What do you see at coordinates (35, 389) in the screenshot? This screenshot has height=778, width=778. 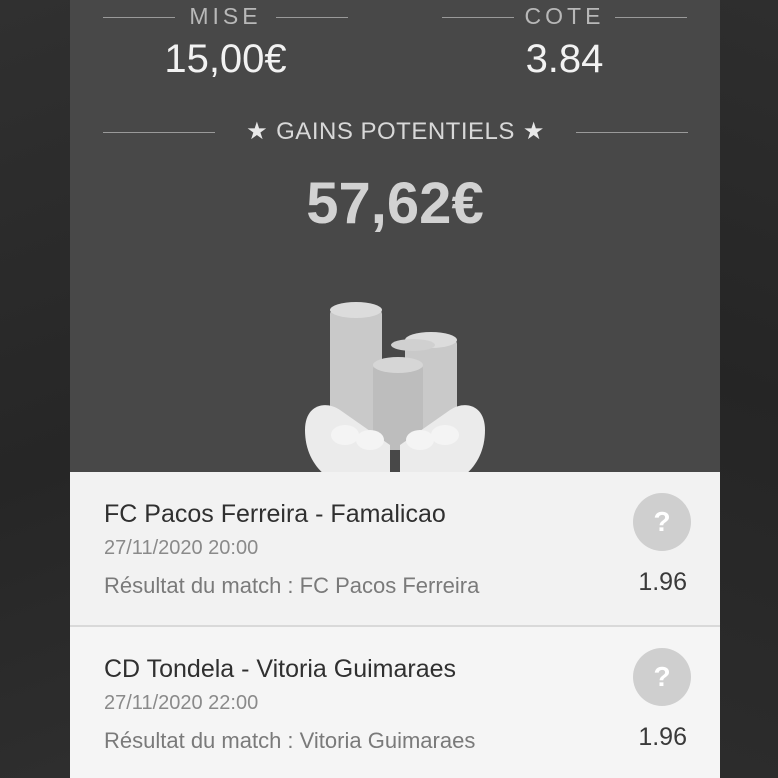 I see `background-left` at bounding box center [35, 389].